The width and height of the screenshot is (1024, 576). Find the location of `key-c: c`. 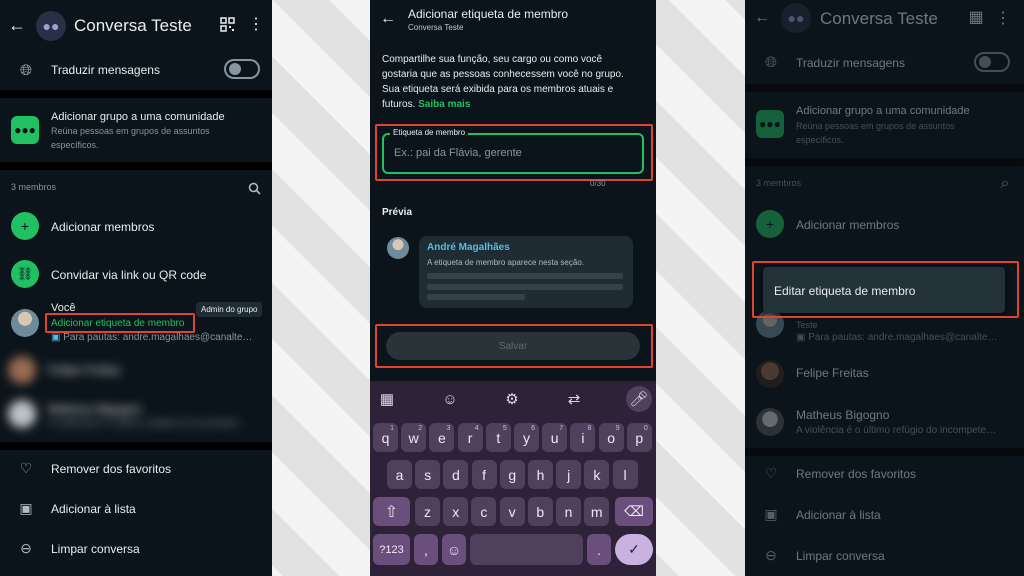

key-c: c is located at coordinates (484, 511).